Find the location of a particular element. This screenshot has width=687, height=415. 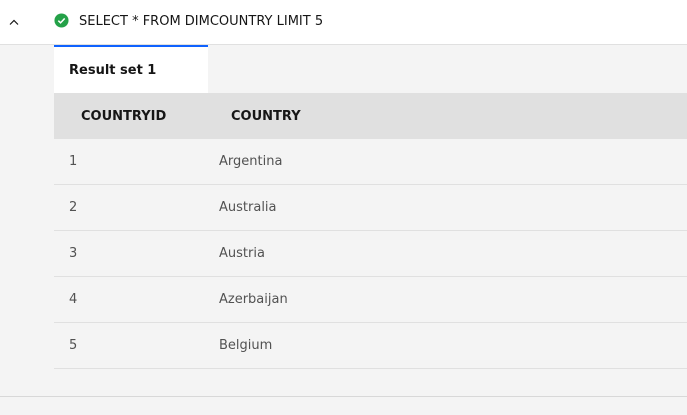

cell-countryid: 1 is located at coordinates (136, 162).